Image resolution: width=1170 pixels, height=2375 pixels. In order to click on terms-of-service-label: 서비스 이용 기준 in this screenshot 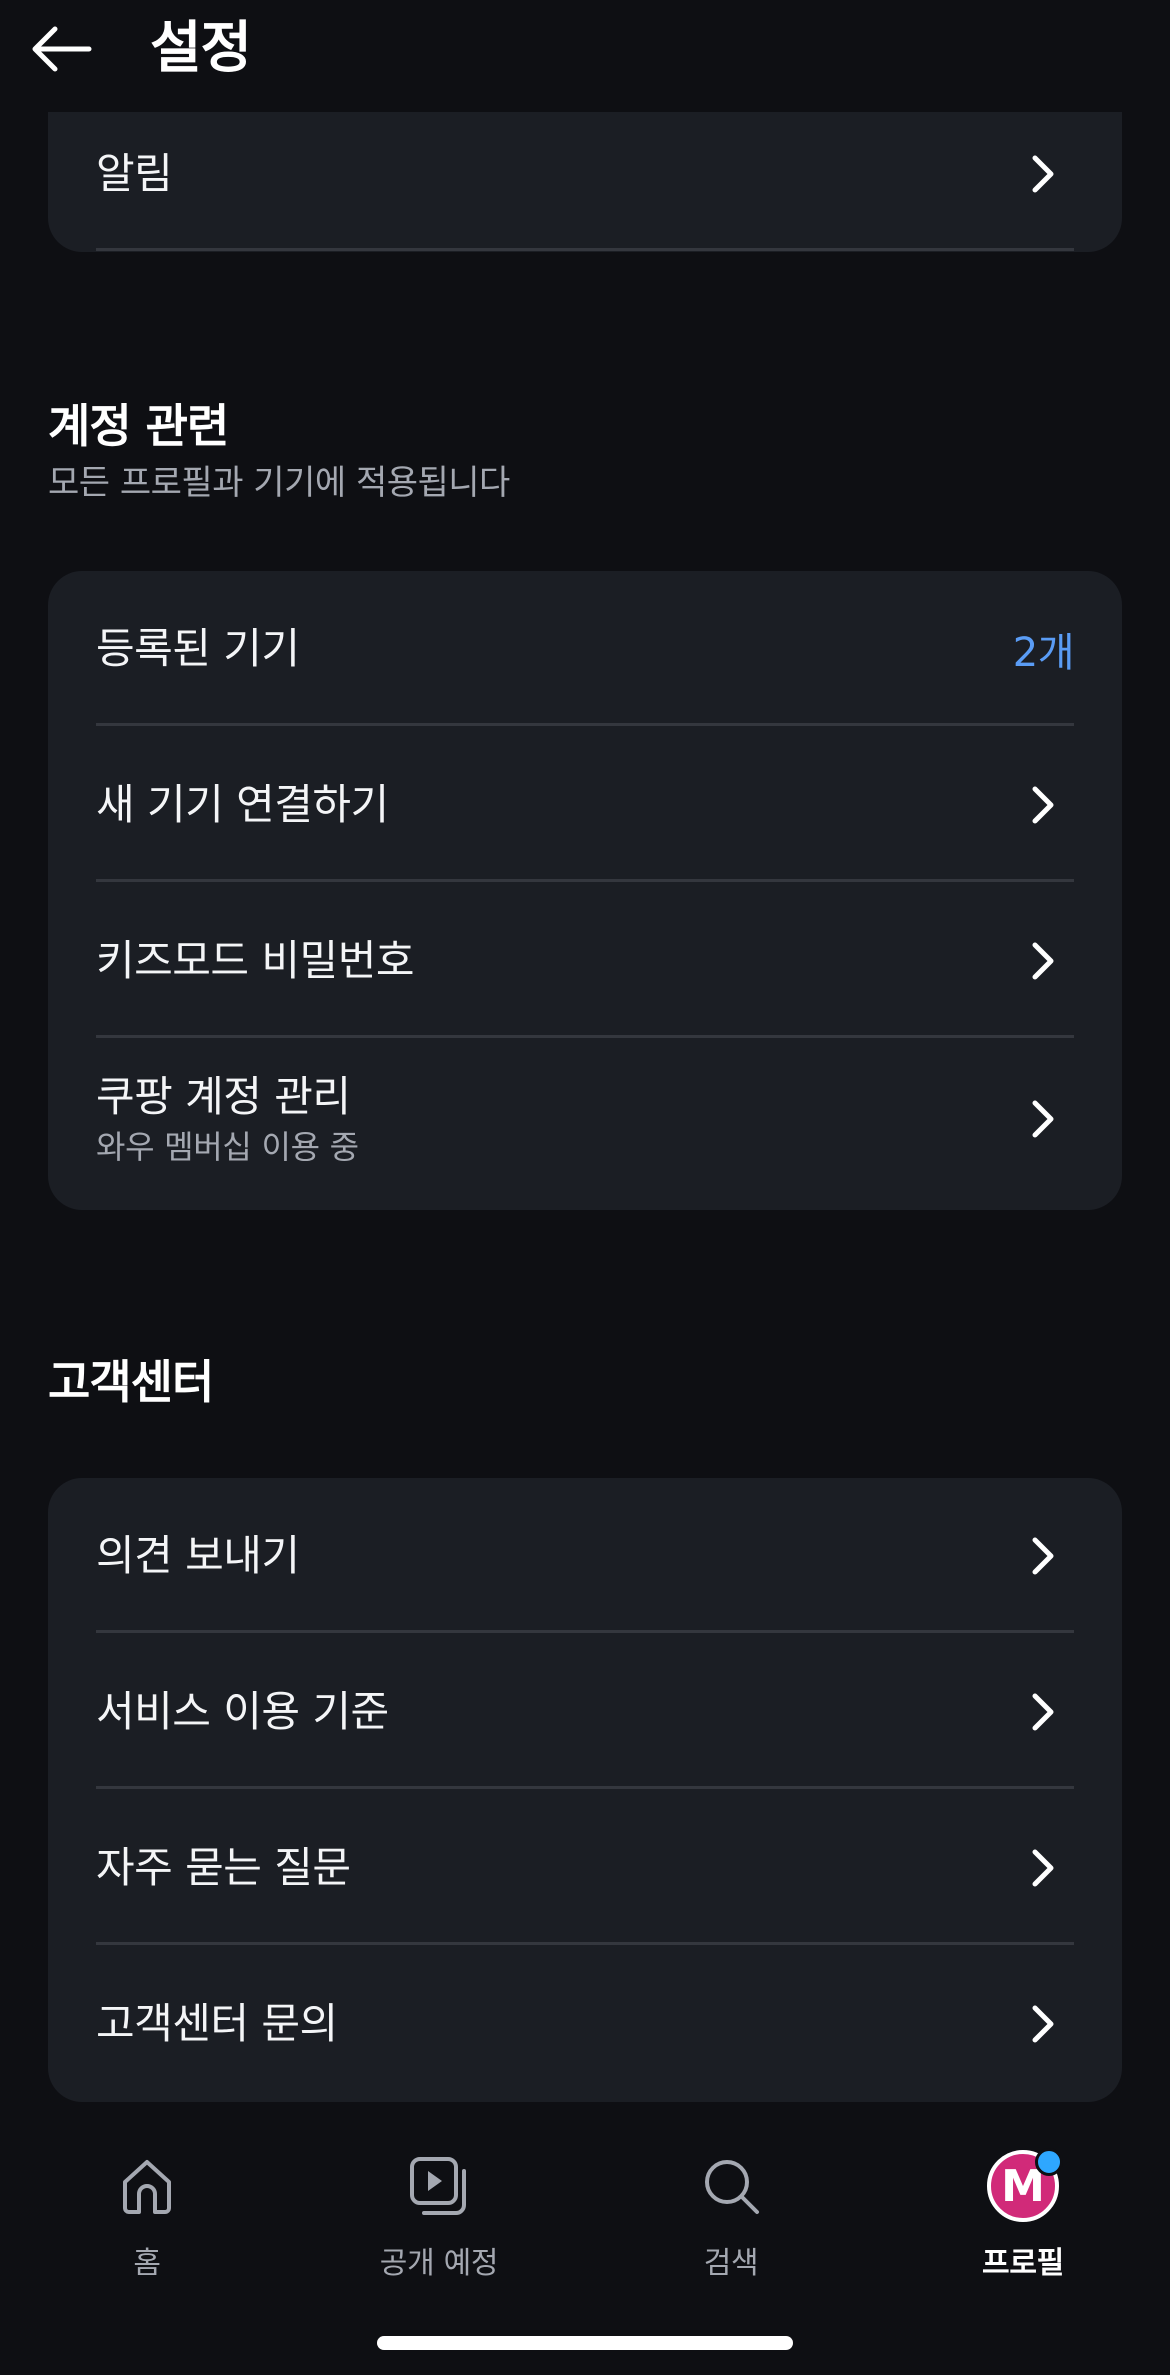, I will do `click(242, 1711)`.